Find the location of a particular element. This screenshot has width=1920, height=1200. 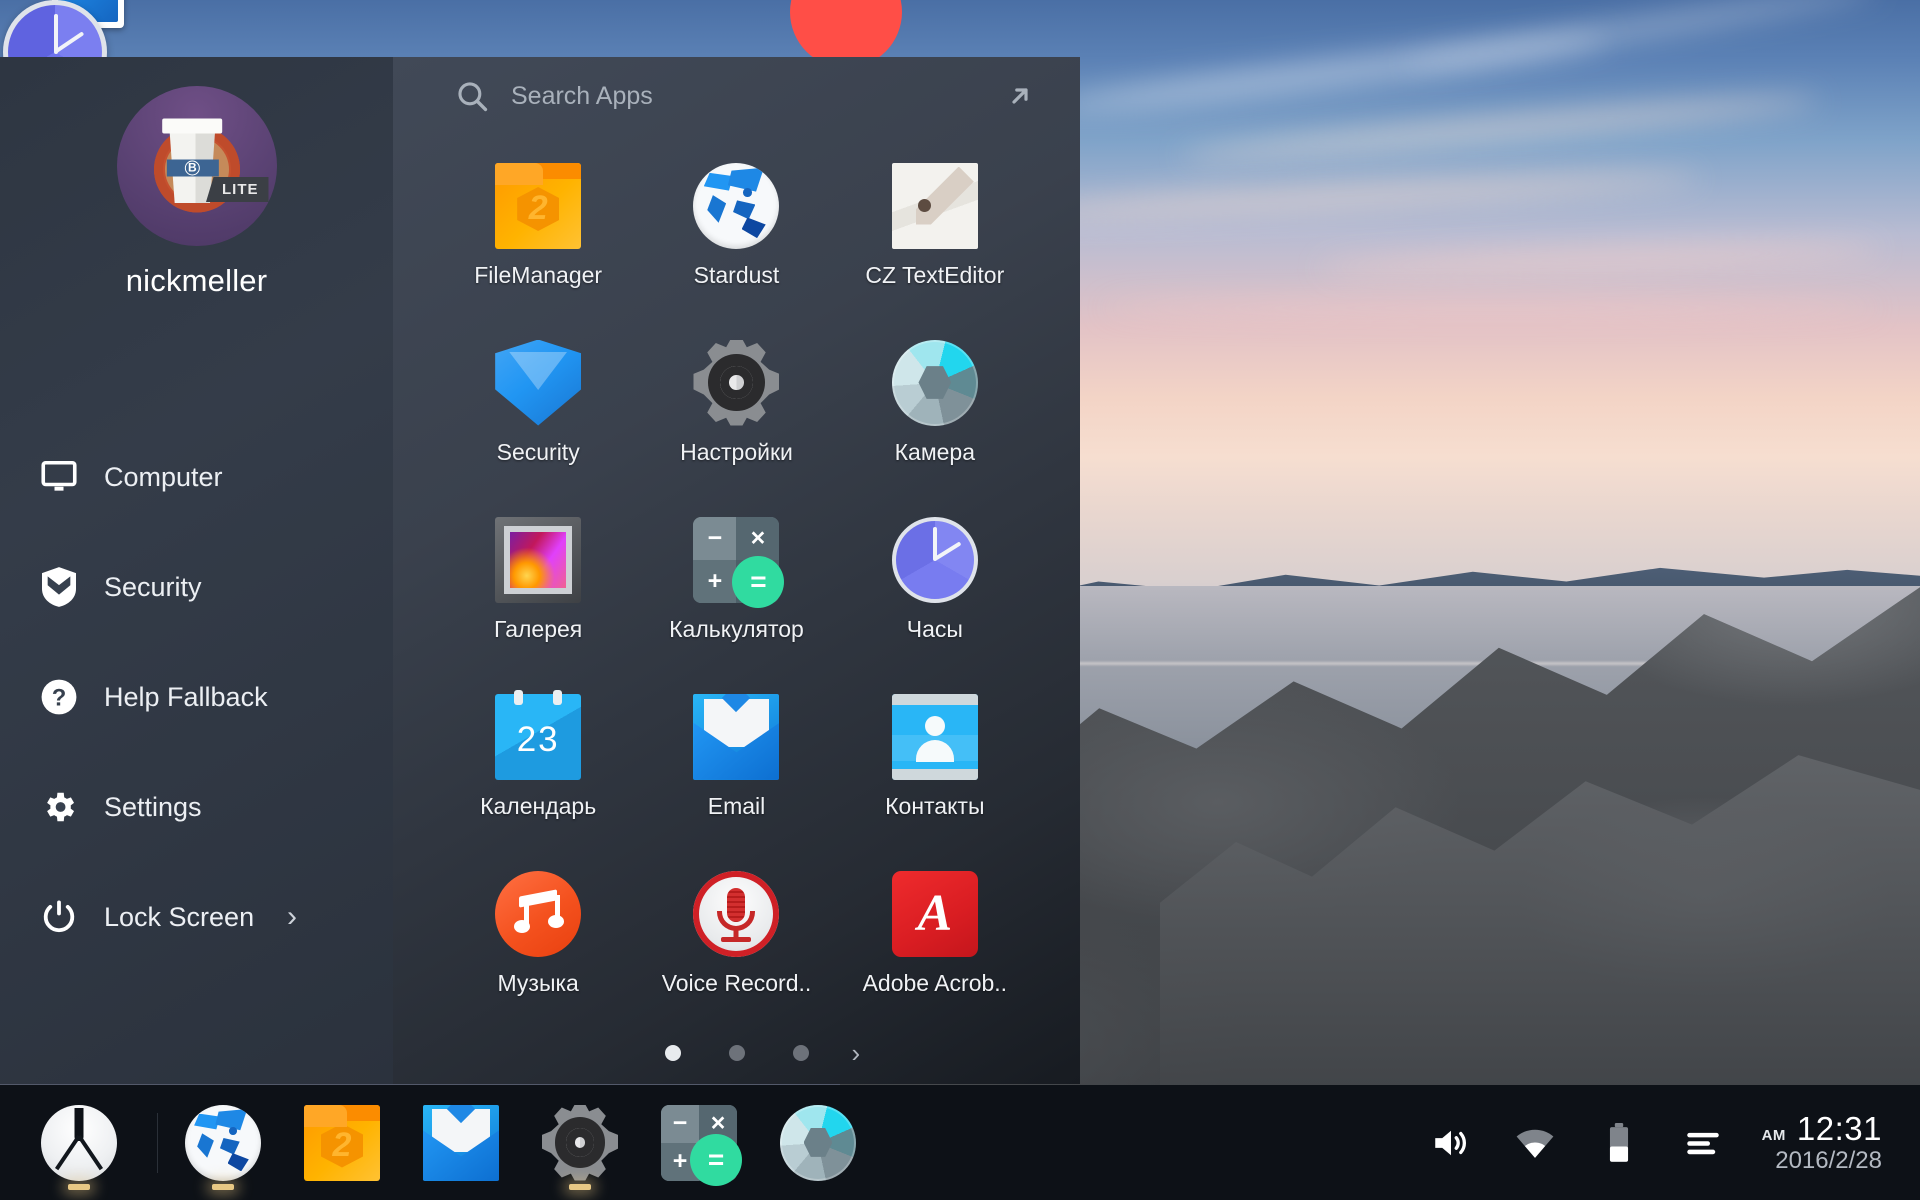

gear-icon is located at coordinates (59, 807).